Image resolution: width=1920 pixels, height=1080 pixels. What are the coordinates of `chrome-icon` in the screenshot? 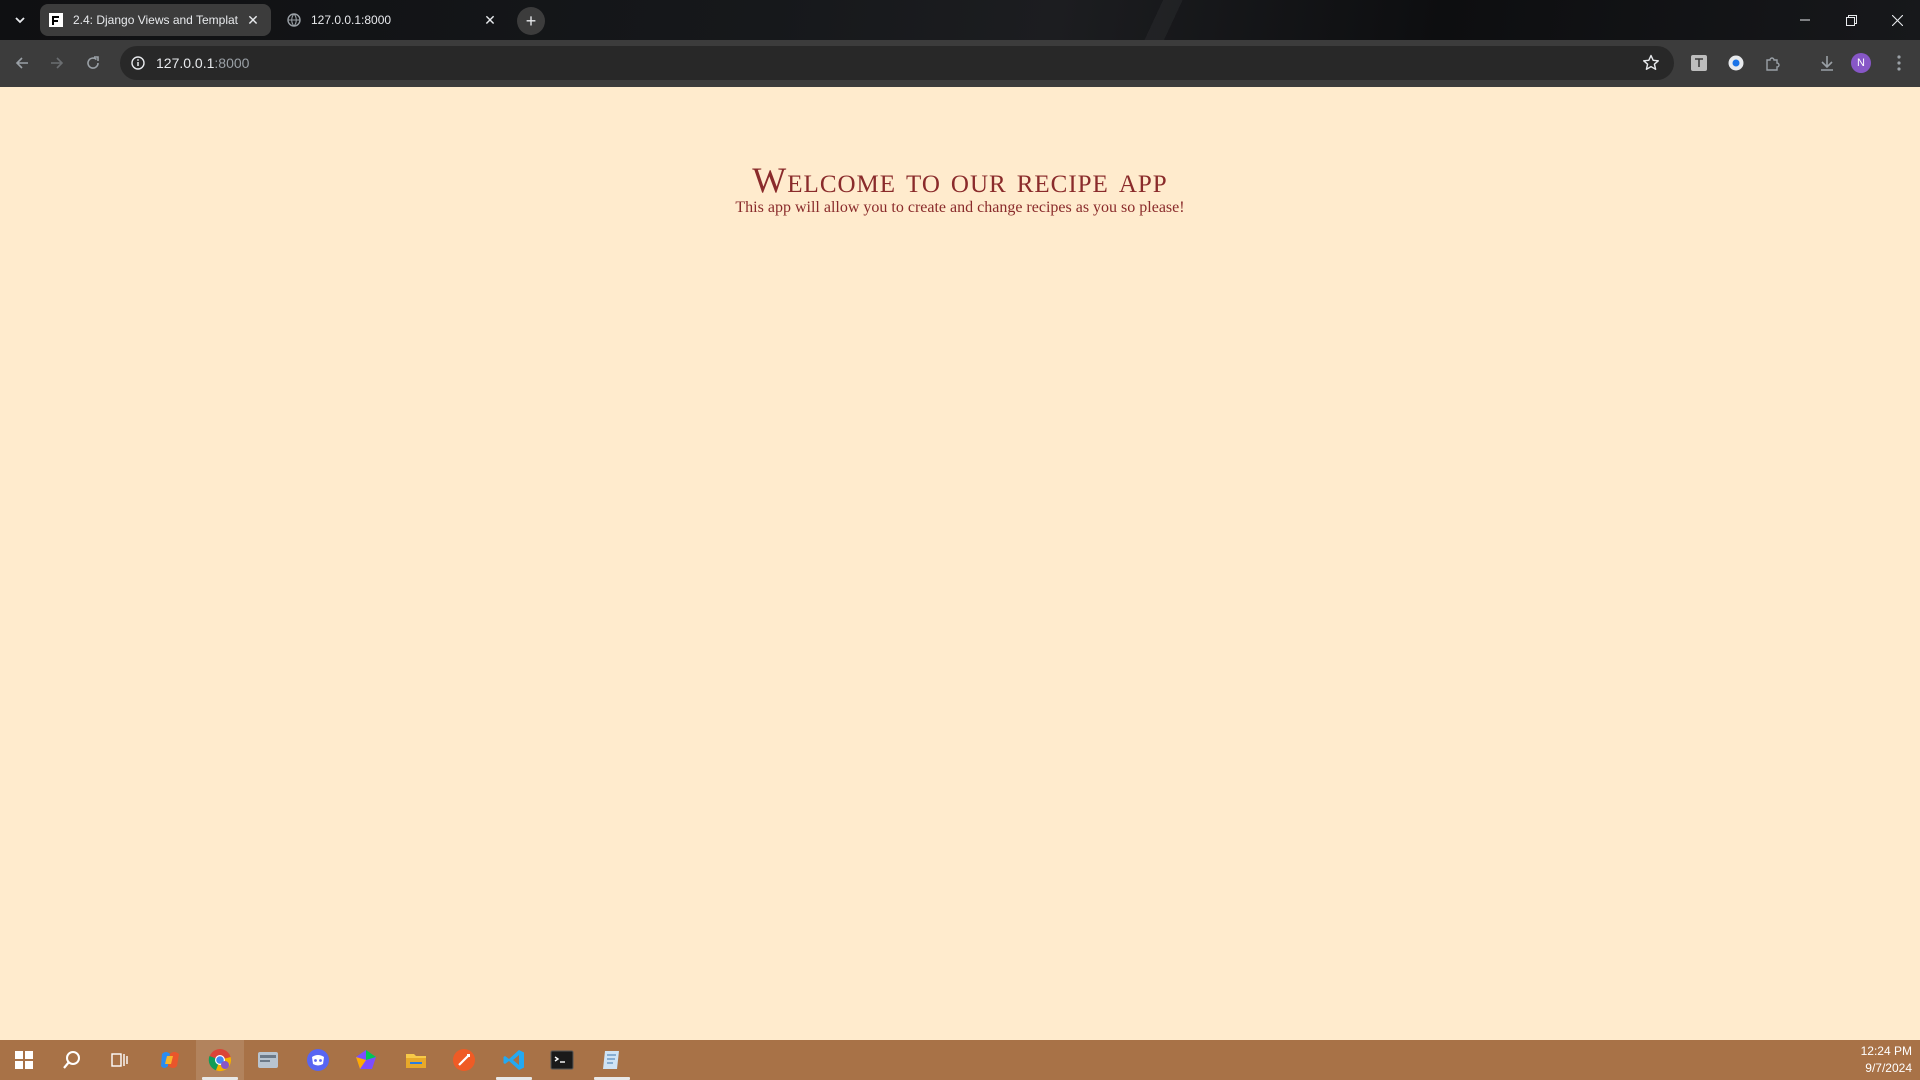 It's located at (220, 1060).